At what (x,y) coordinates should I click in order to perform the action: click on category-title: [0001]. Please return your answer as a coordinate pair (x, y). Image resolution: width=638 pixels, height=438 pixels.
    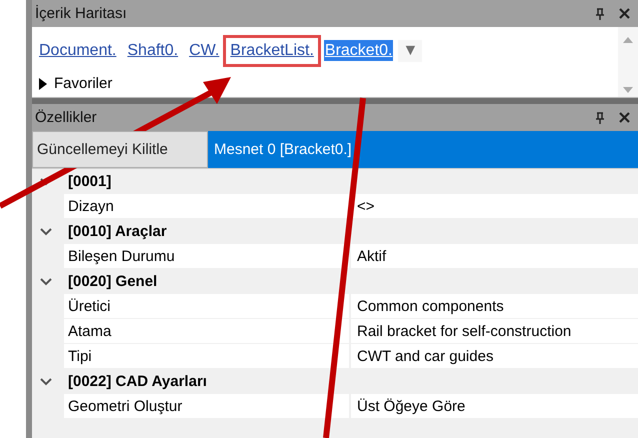
    Looking at the image, I should click on (90, 181).